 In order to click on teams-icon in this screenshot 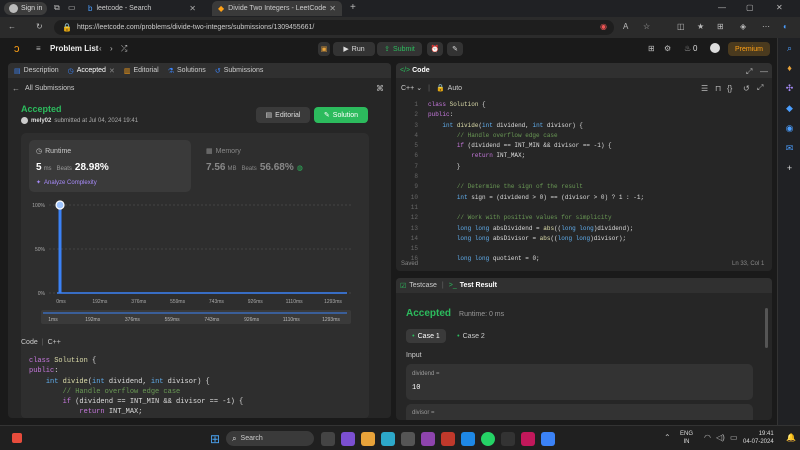, I will do `click(348, 438)`.